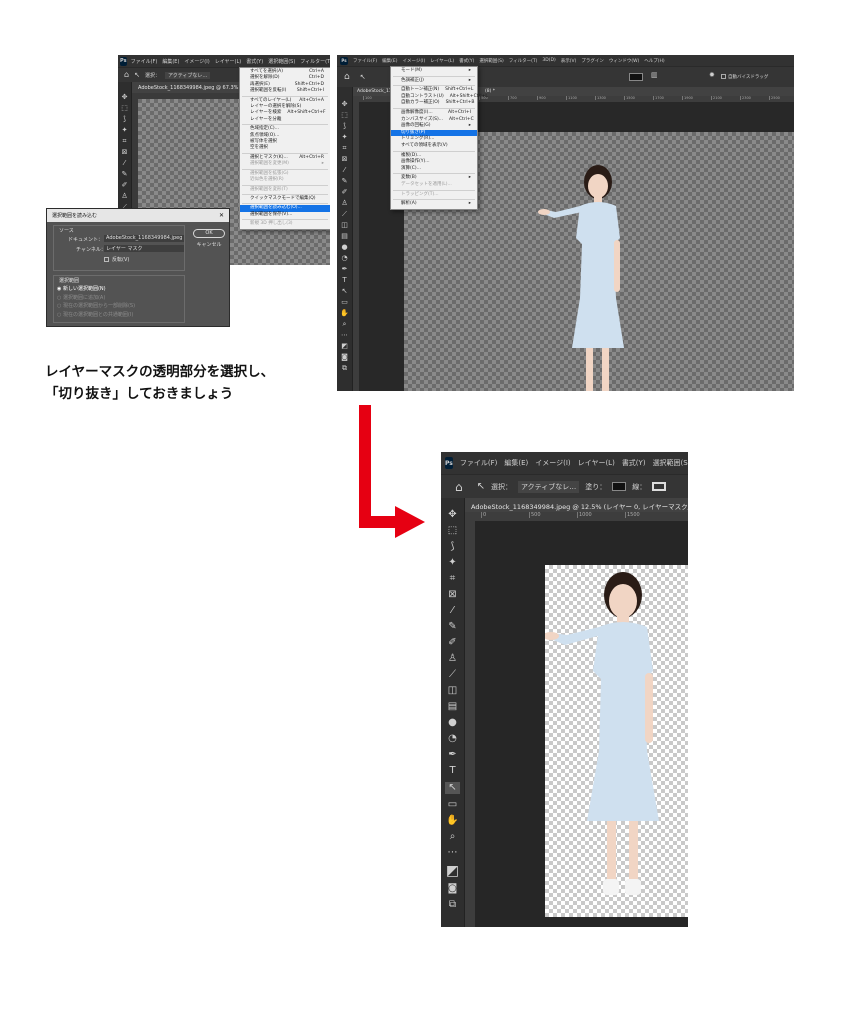 This screenshot has height=1009, width=860. I want to click on menu-option: 画像の回転(G) ▸, so click(434, 126).